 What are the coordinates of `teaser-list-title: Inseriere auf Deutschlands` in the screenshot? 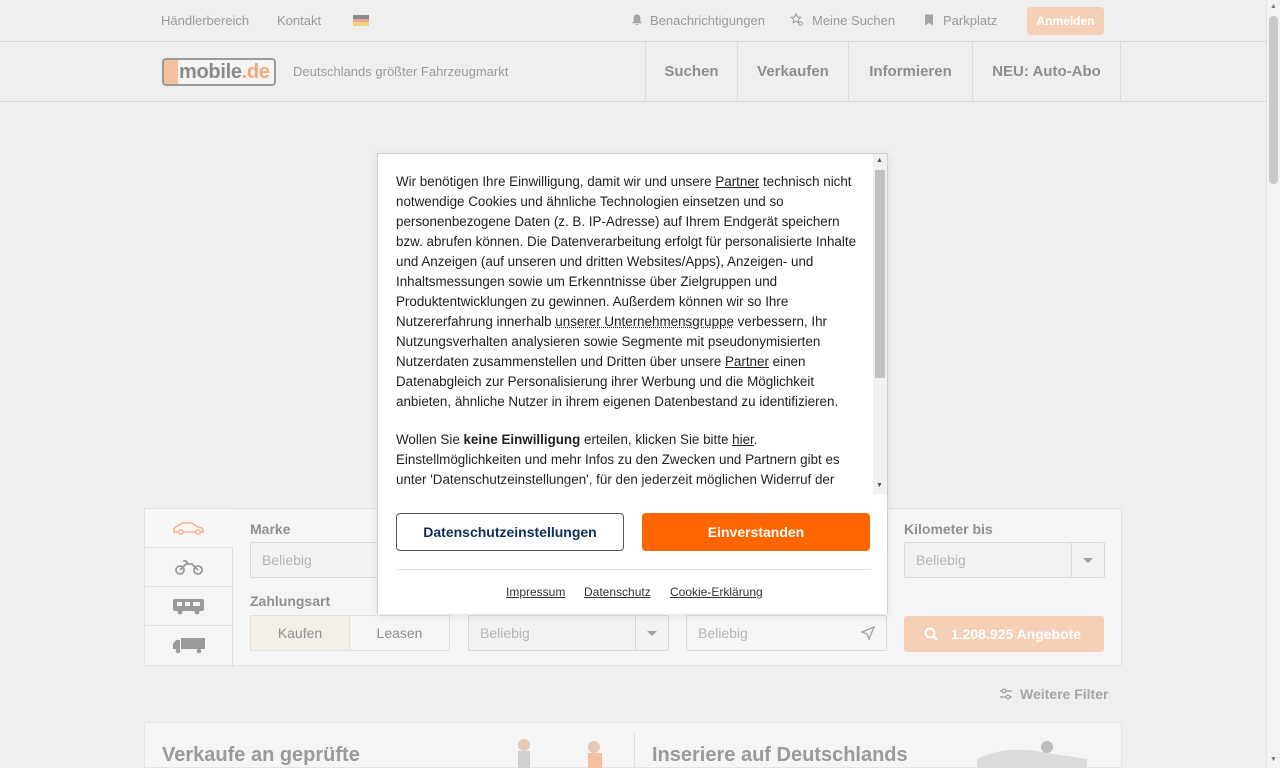 It's located at (780, 755).